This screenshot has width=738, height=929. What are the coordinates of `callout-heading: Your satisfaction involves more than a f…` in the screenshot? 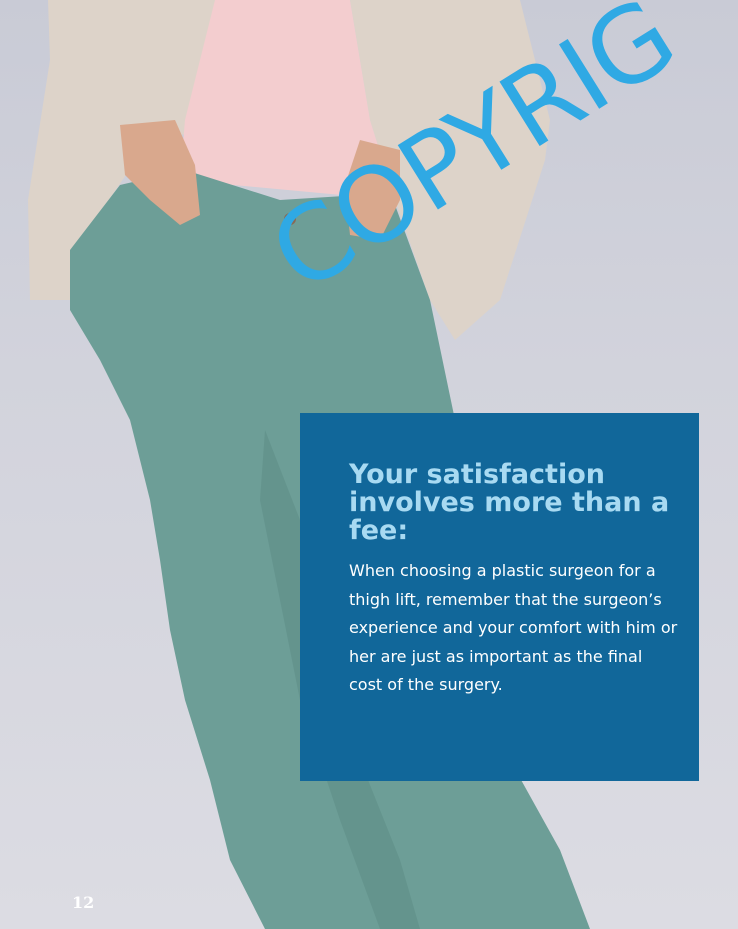 It's located at (509, 502).